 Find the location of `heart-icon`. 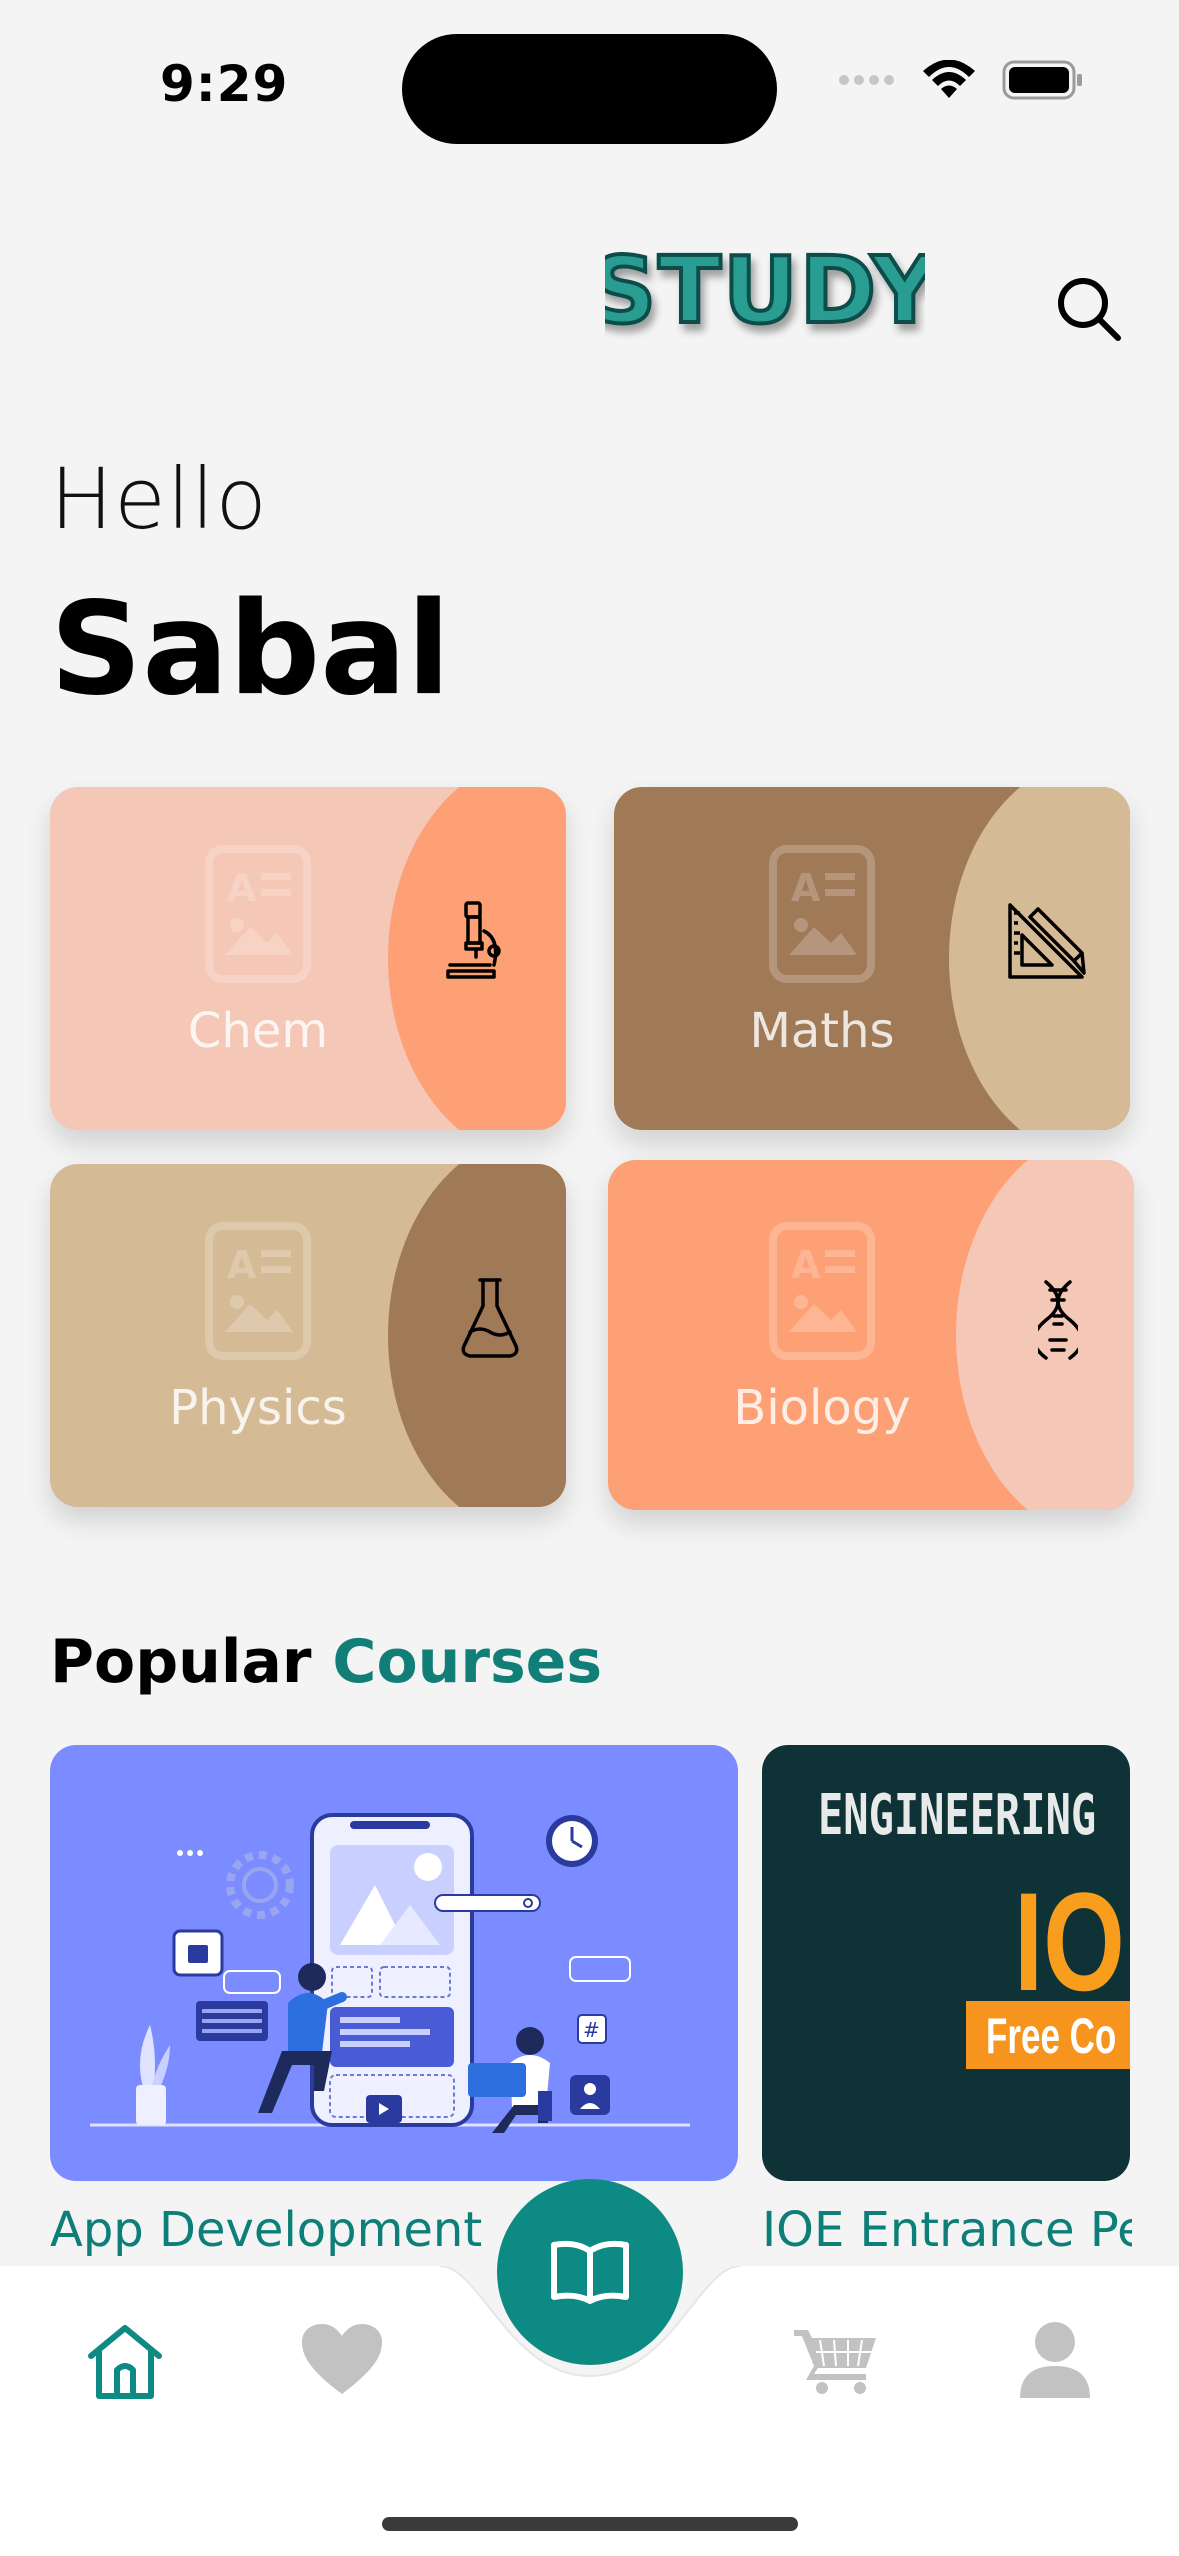

heart-icon is located at coordinates (342, 2359).